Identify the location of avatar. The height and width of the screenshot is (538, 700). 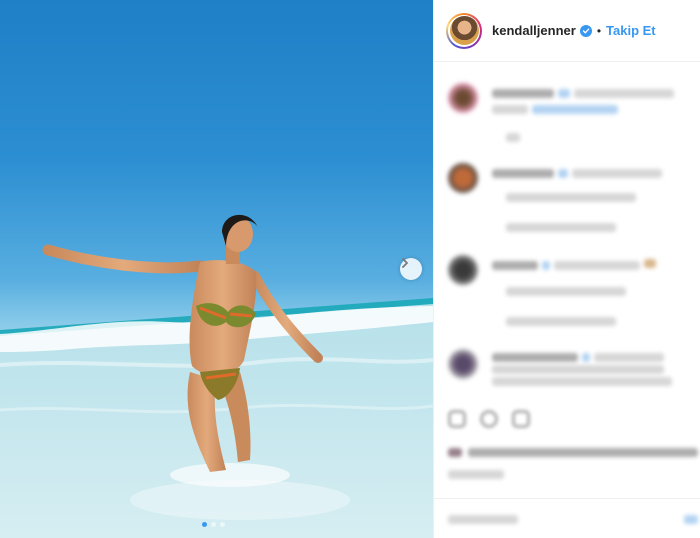
(464, 30).